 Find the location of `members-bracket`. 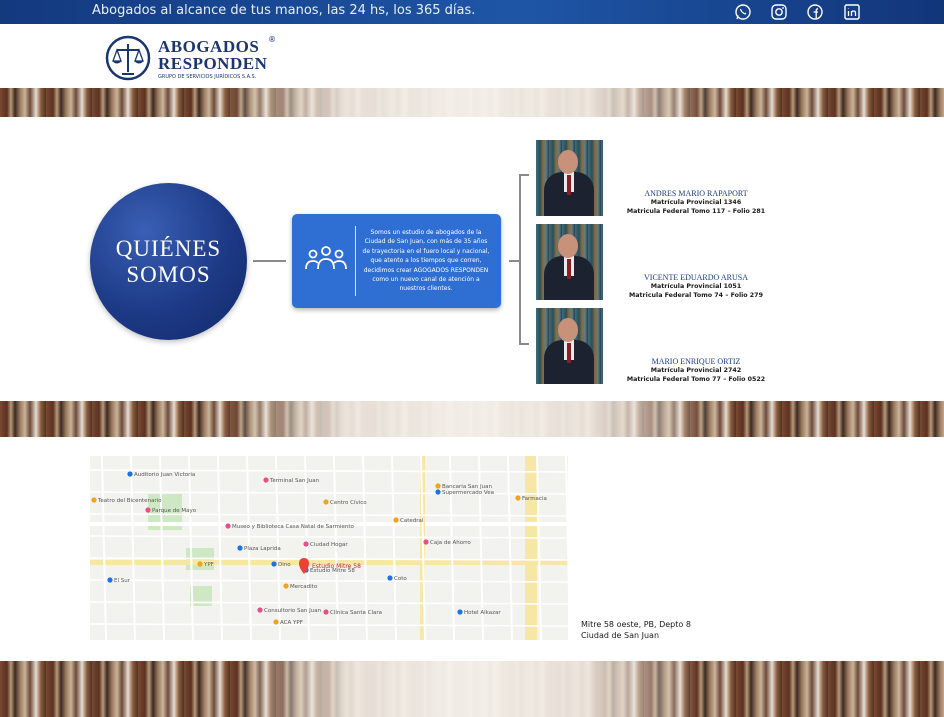

members-bracket is located at coordinates (524, 259).